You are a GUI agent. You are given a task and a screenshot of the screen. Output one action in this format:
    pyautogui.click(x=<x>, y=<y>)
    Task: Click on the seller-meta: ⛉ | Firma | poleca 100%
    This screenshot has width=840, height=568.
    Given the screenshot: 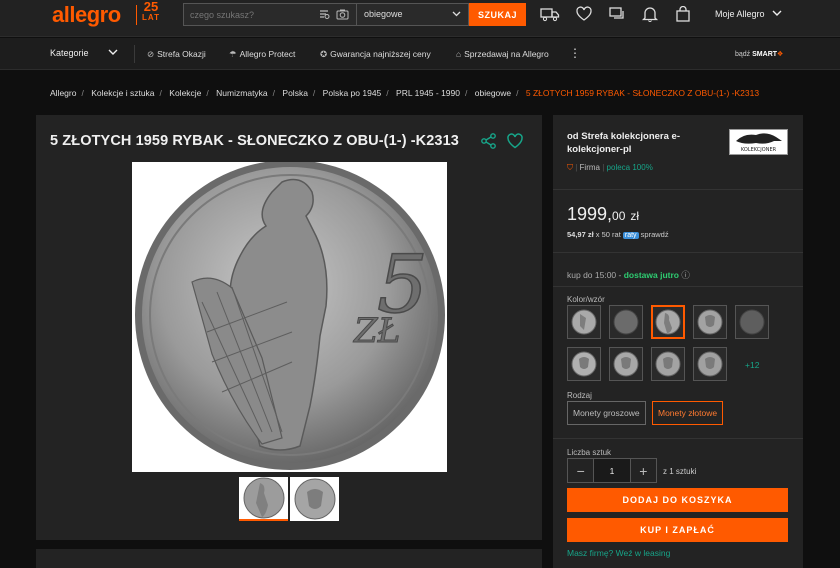 What is the action you would take?
    pyautogui.click(x=610, y=167)
    